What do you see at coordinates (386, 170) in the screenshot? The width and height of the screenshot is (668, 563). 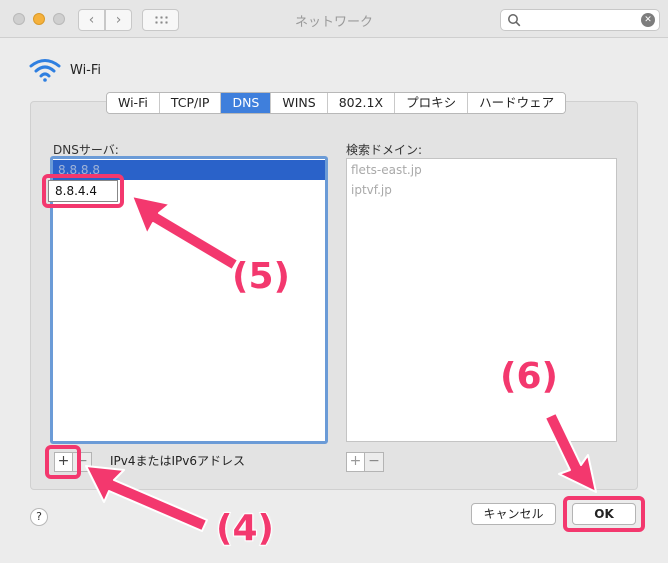 I see `search-domain-row: flets-east.jp` at bounding box center [386, 170].